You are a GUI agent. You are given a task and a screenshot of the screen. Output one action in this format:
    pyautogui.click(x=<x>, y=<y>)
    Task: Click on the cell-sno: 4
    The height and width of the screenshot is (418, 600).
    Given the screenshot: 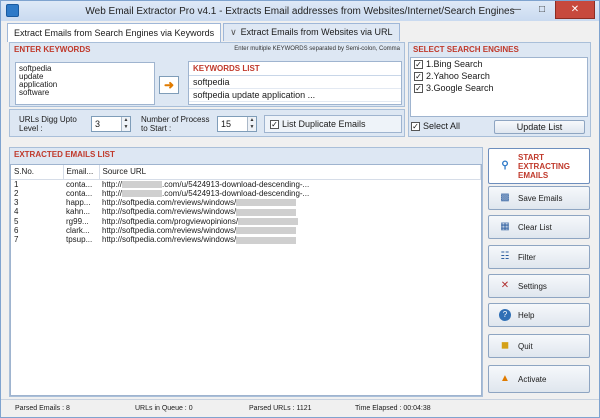 What is the action you would take?
    pyautogui.click(x=16, y=212)
    